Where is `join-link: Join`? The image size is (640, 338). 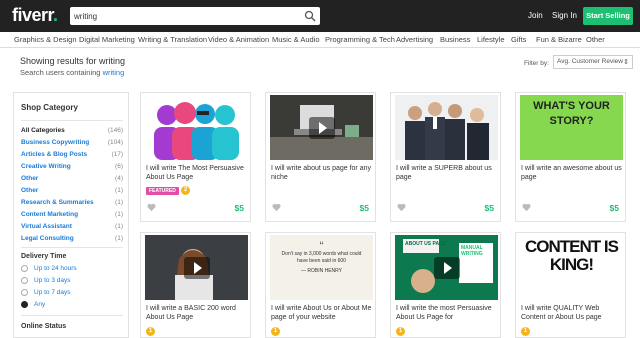
join-link: Join is located at coordinates (535, 15).